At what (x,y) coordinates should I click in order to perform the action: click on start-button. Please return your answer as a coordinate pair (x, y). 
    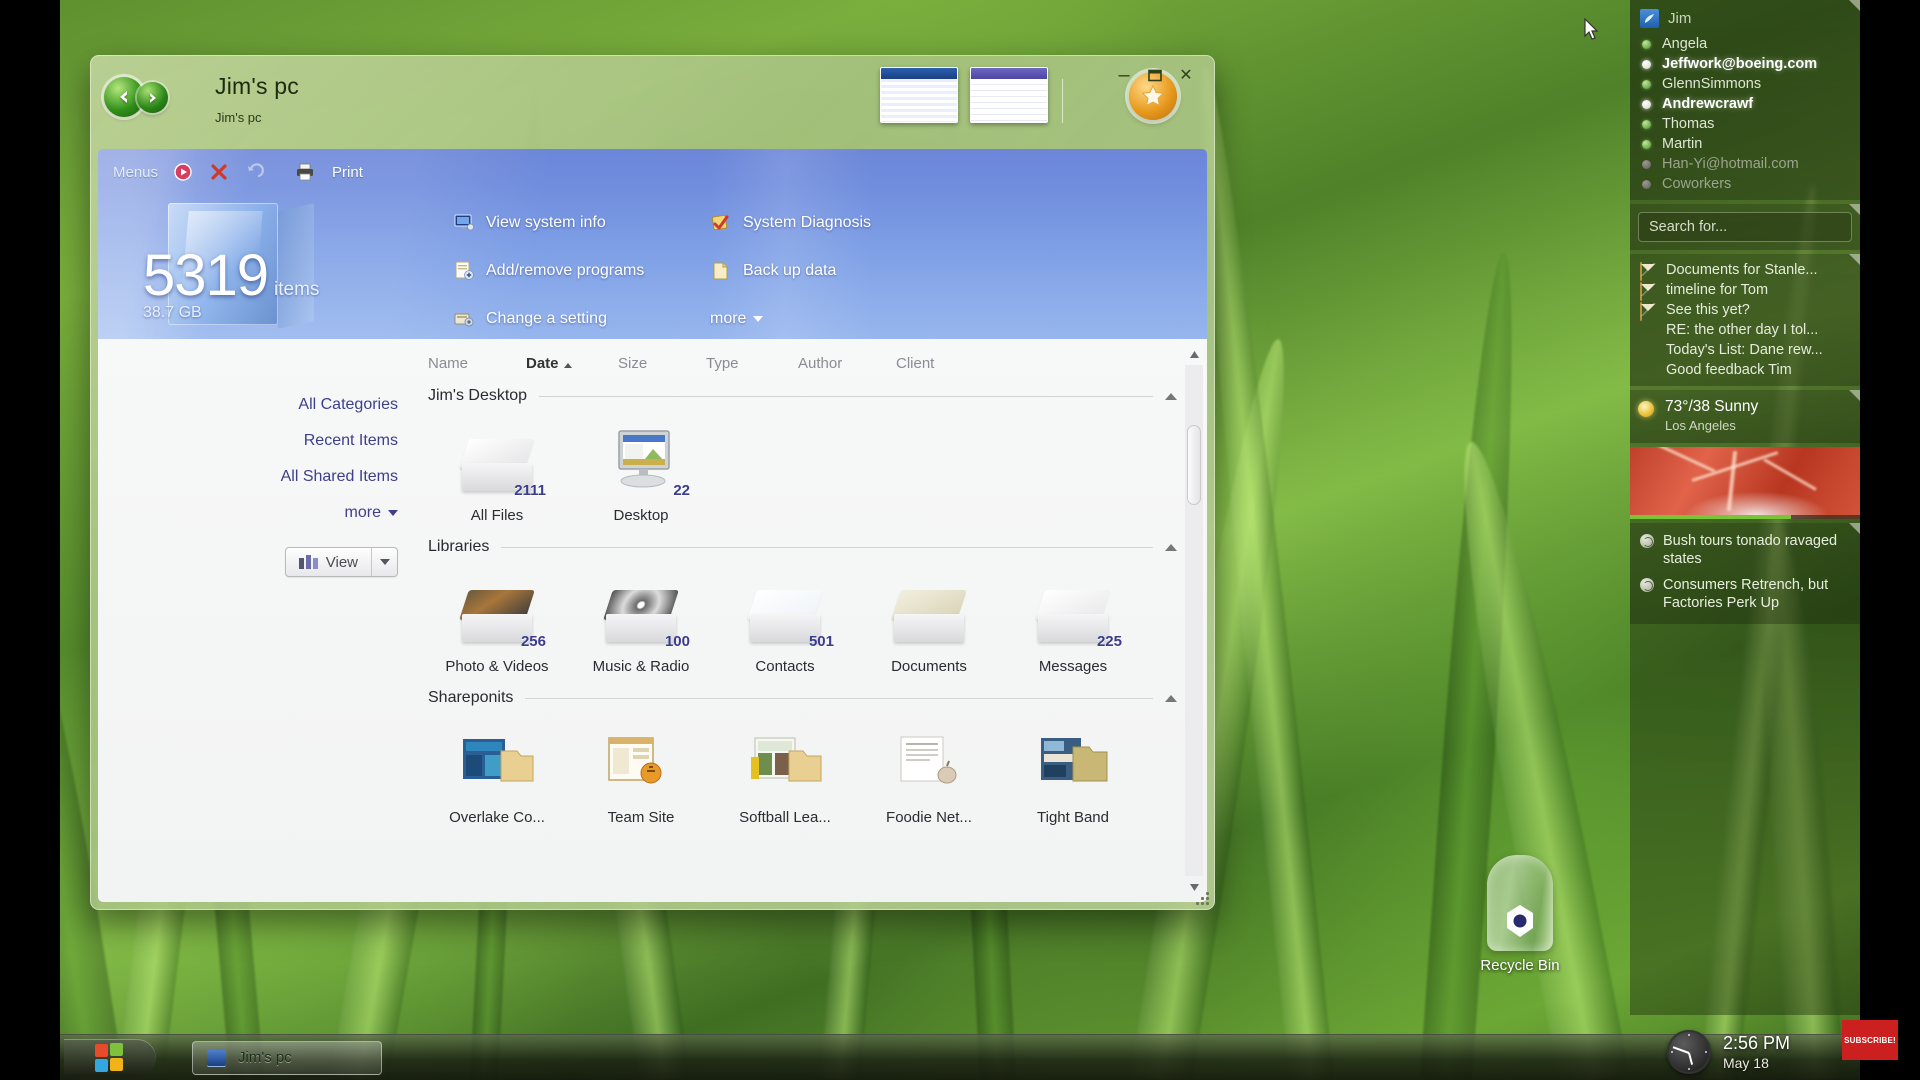
    Looking at the image, I should click on (110, 1057).